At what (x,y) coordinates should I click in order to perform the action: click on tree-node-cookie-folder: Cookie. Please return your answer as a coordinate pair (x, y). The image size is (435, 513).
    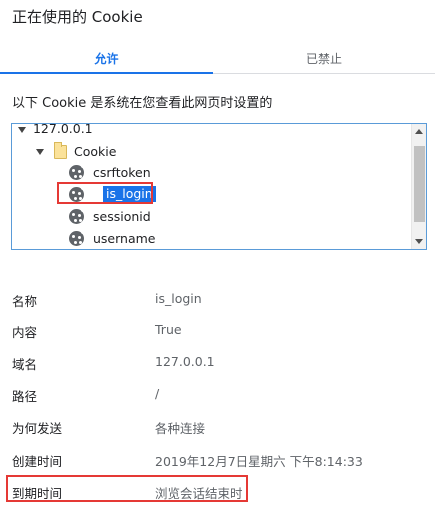
    Looking at the image, I should click on (96, 151).